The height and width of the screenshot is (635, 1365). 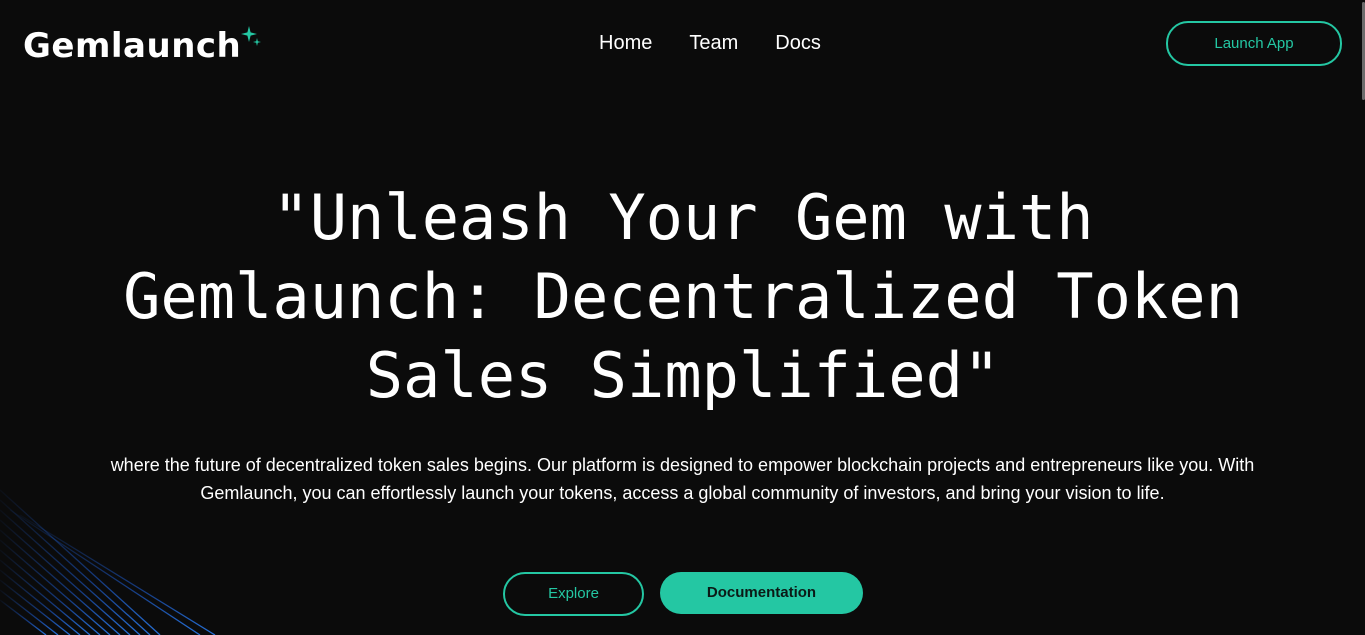 I want to click on logo-text: Gemlaunch, so click(x=132, y=46).